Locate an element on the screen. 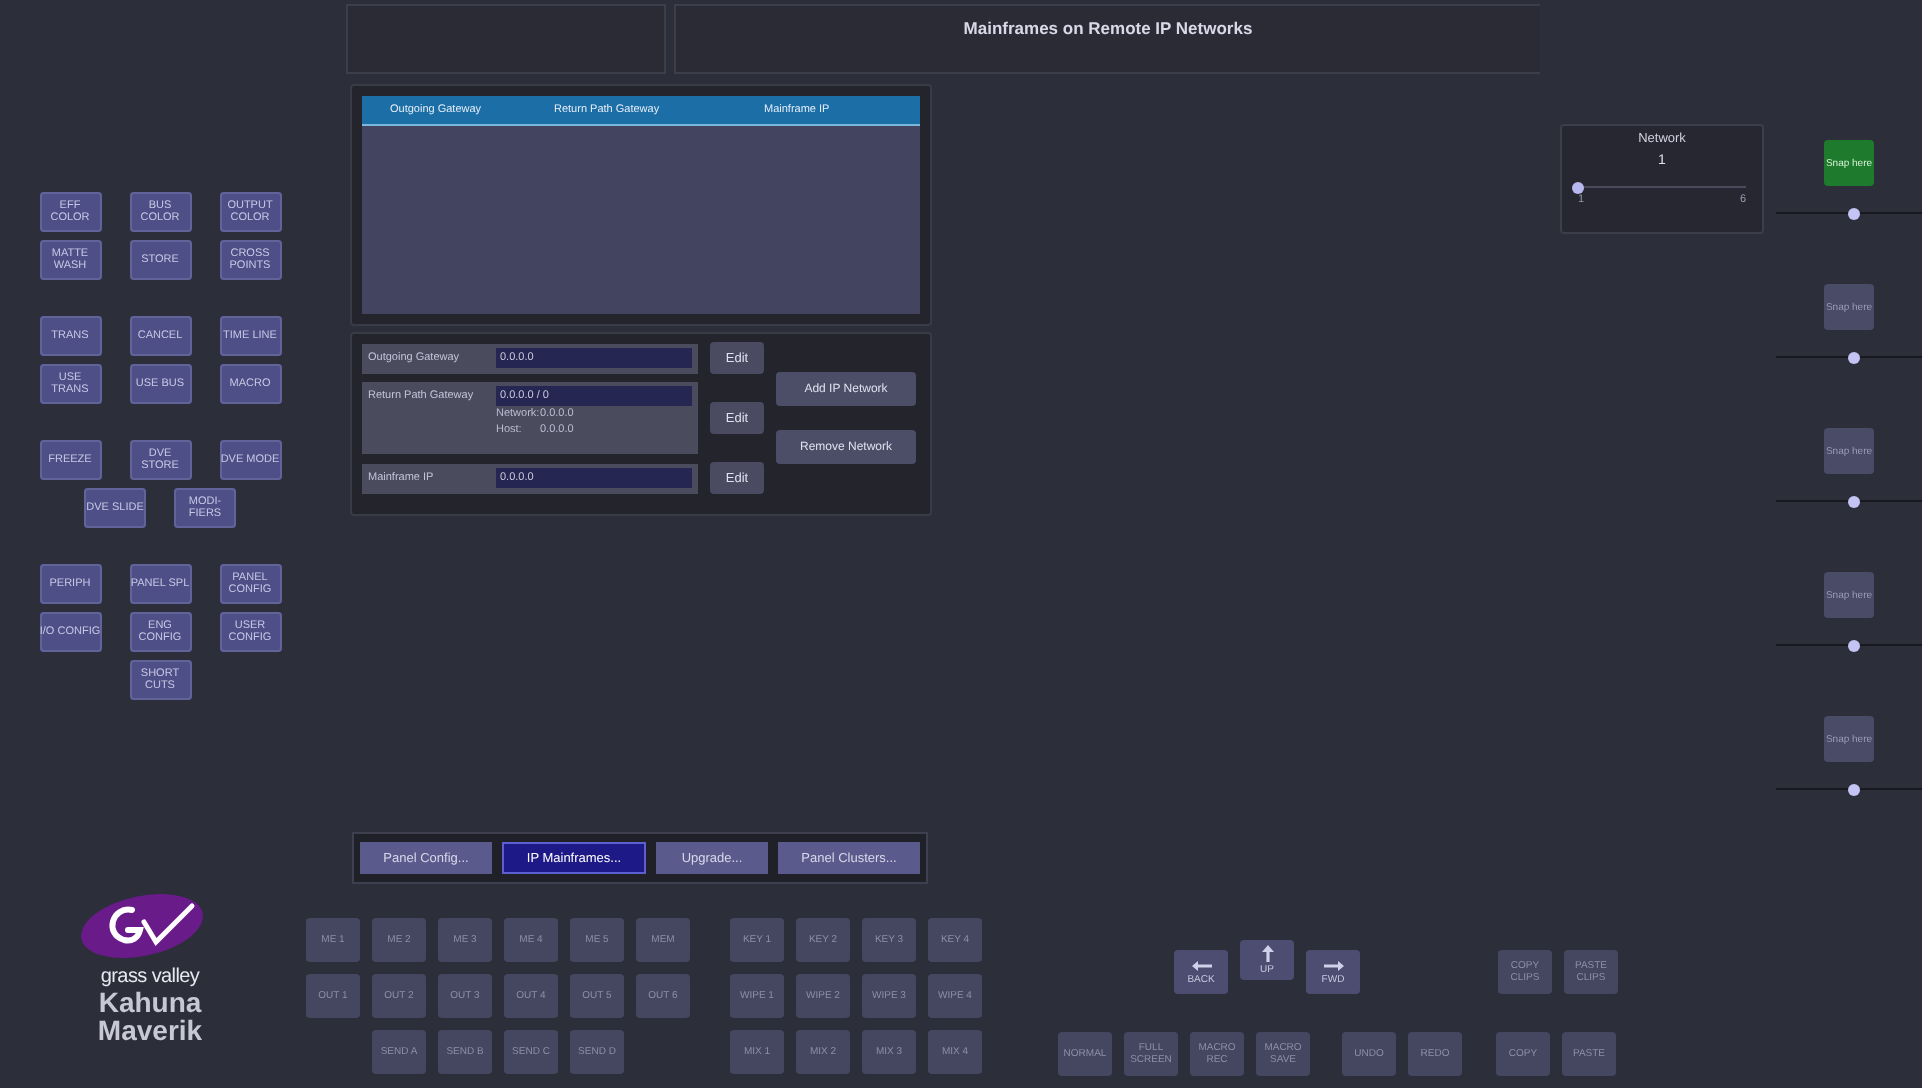  brand-name: grass valley is located at coordinates (150, 977).